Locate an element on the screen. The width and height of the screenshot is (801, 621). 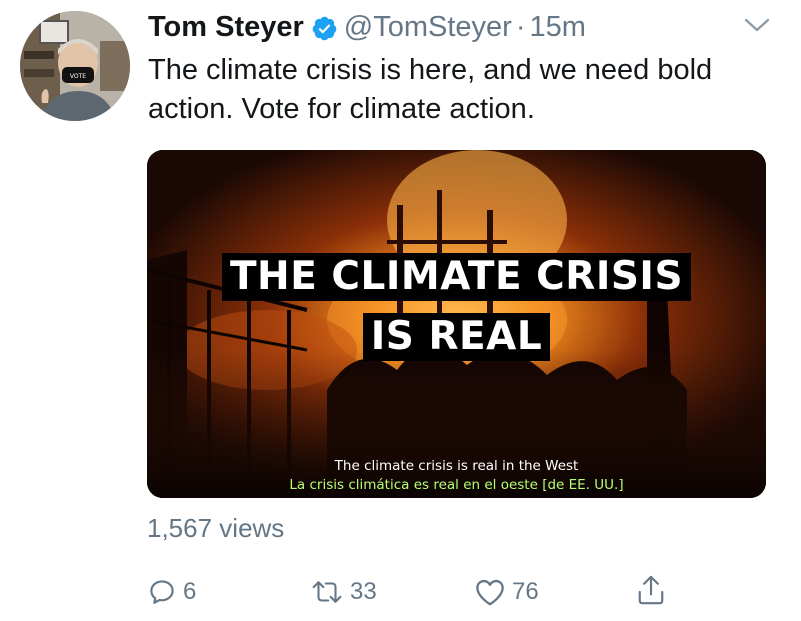
video-title-text-1: THE CLIMATE CRISIS is located at coordinates (456, 277).